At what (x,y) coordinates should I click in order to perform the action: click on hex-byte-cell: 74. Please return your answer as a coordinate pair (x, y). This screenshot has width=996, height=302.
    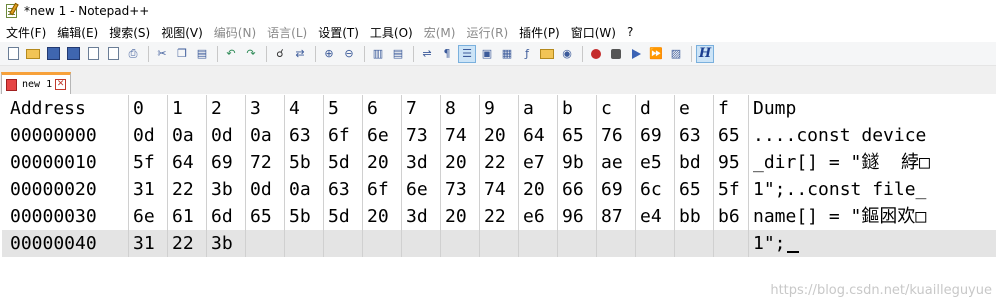
    Looking at the image, I should click on (459, 135).